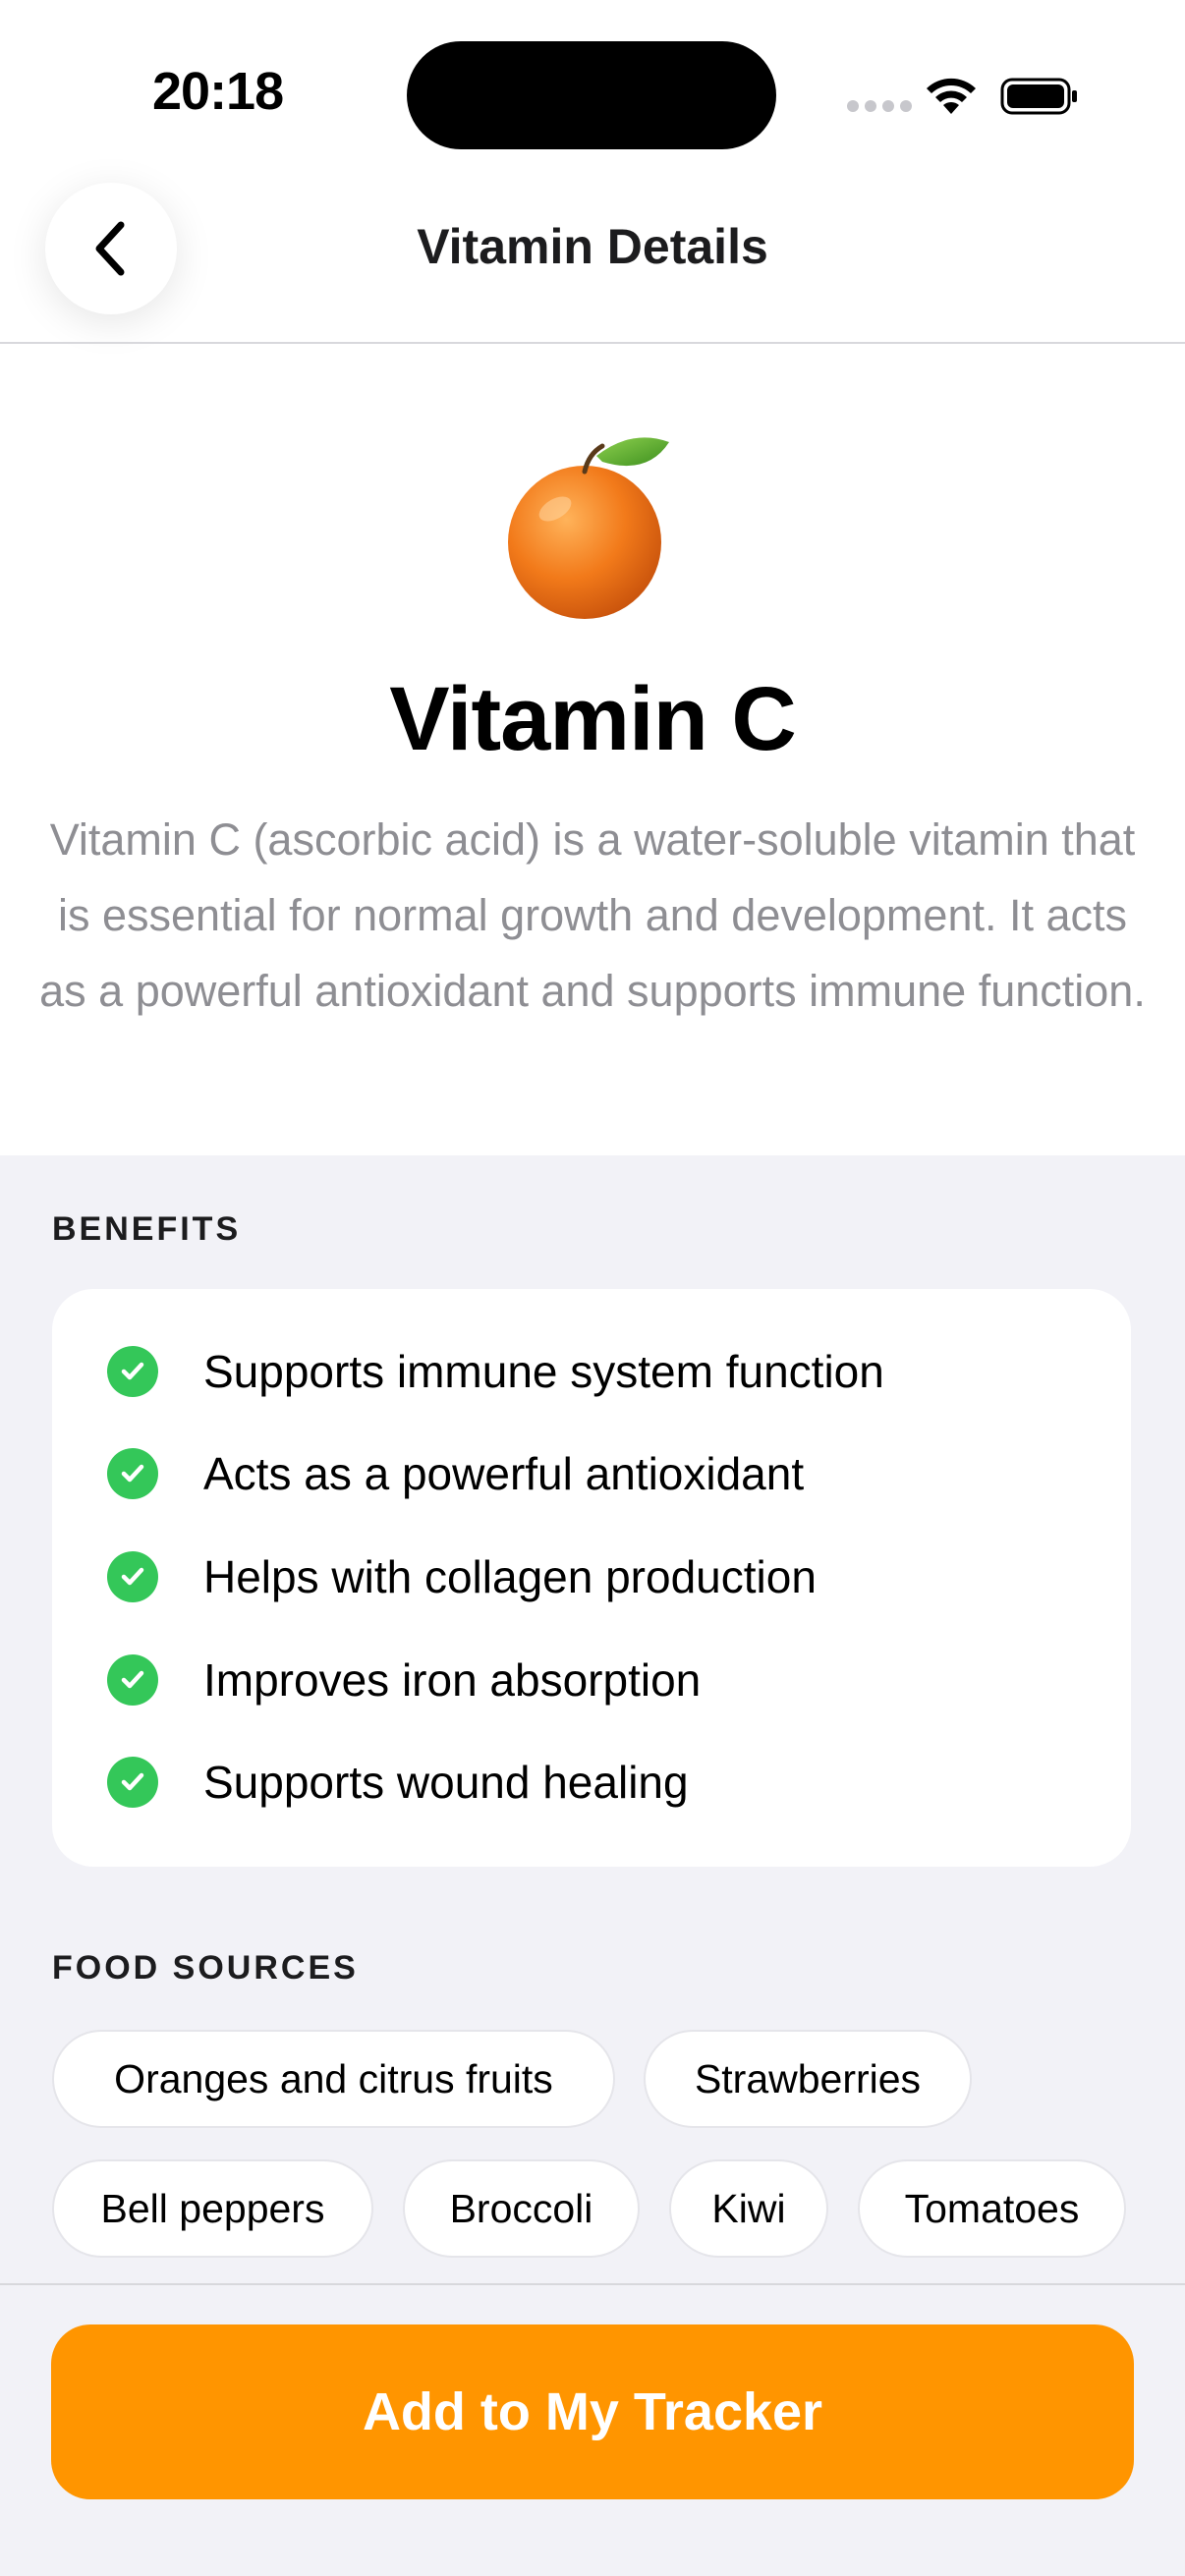 The image size is (1185, 2576). What do you see at coordinates (521, 2208) in the screenshot?
I see `food-chip: Broccoli` at bounding box center [521, 2208].